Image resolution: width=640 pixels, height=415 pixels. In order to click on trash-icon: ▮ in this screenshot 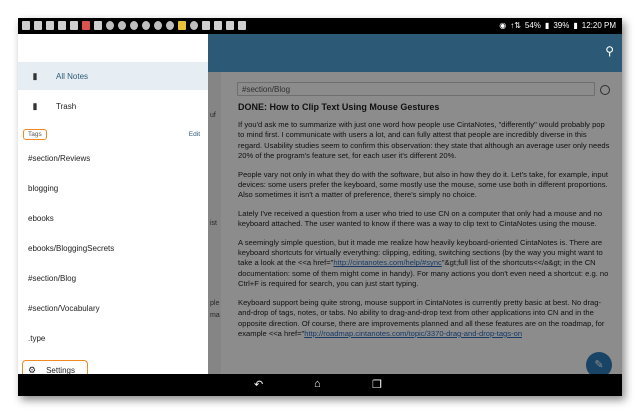, I will do `click(35, 105)`.